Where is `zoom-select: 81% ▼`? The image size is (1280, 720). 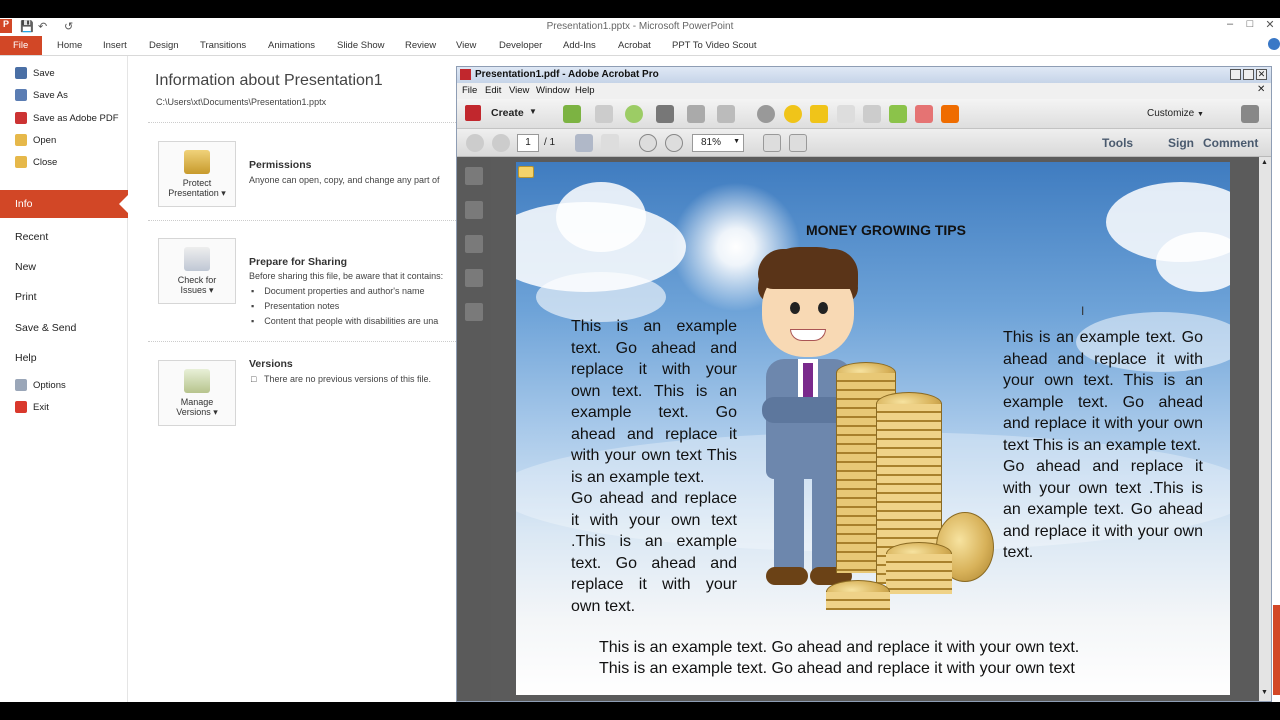 zoom-select: 81% ▼ is located at coordinates (718, 143).